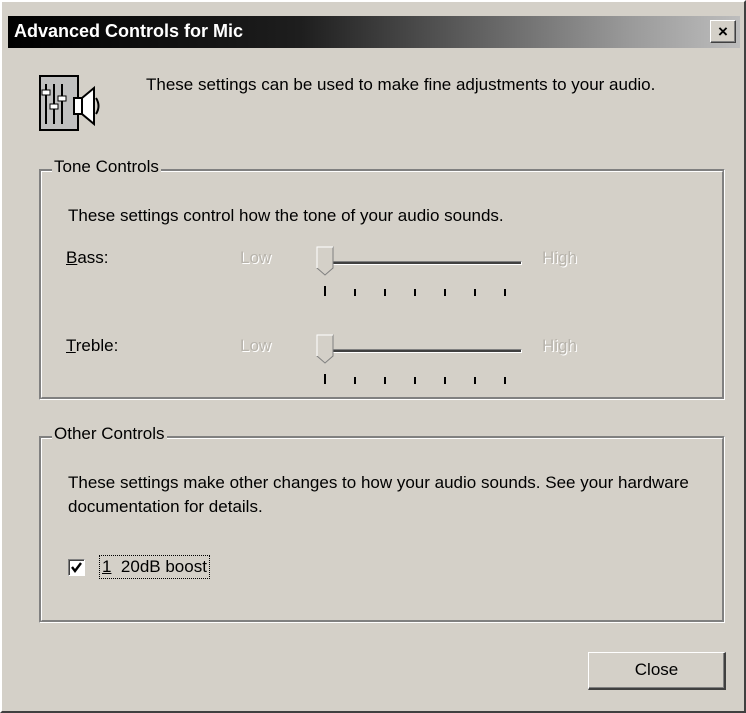 This screenshot has width=746, height=713. What do you see at coordinates (723, 31) in the screenshot?
I see `close-icon: ×` at bounding box center [723, 31].